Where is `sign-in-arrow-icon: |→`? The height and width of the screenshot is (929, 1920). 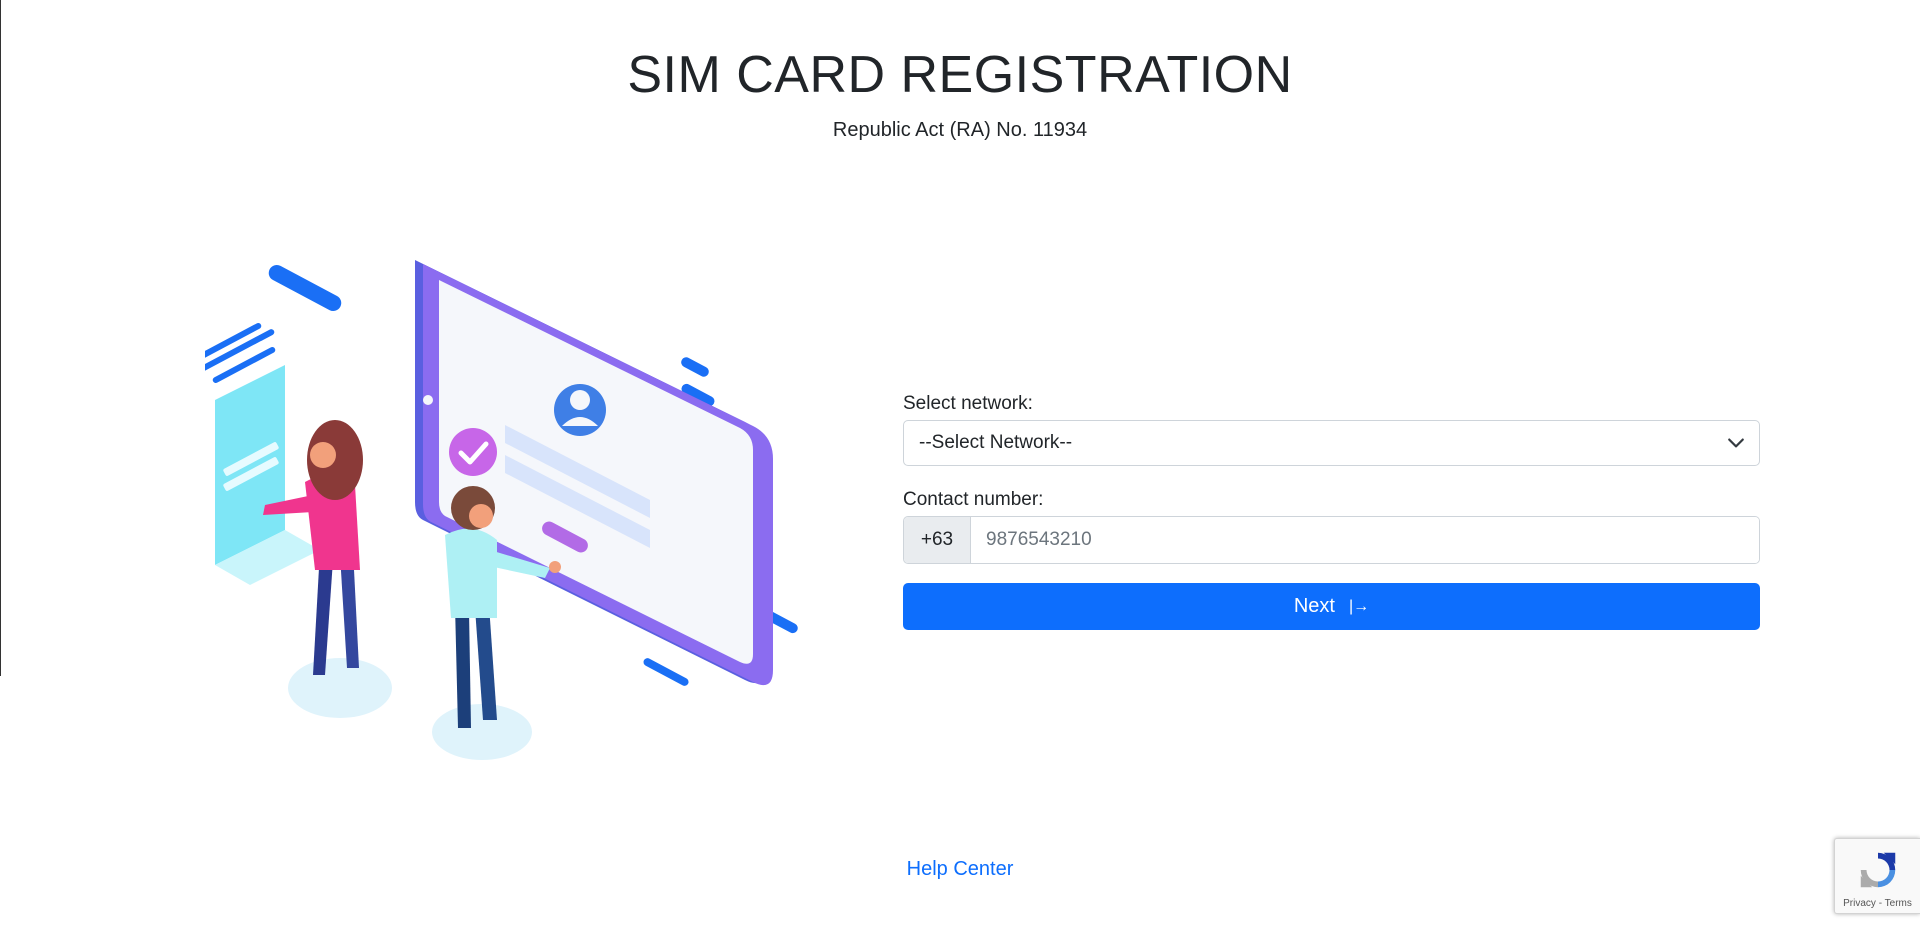 sign-in-arrow-icon: |→ is located at coordinates (1359, 606).